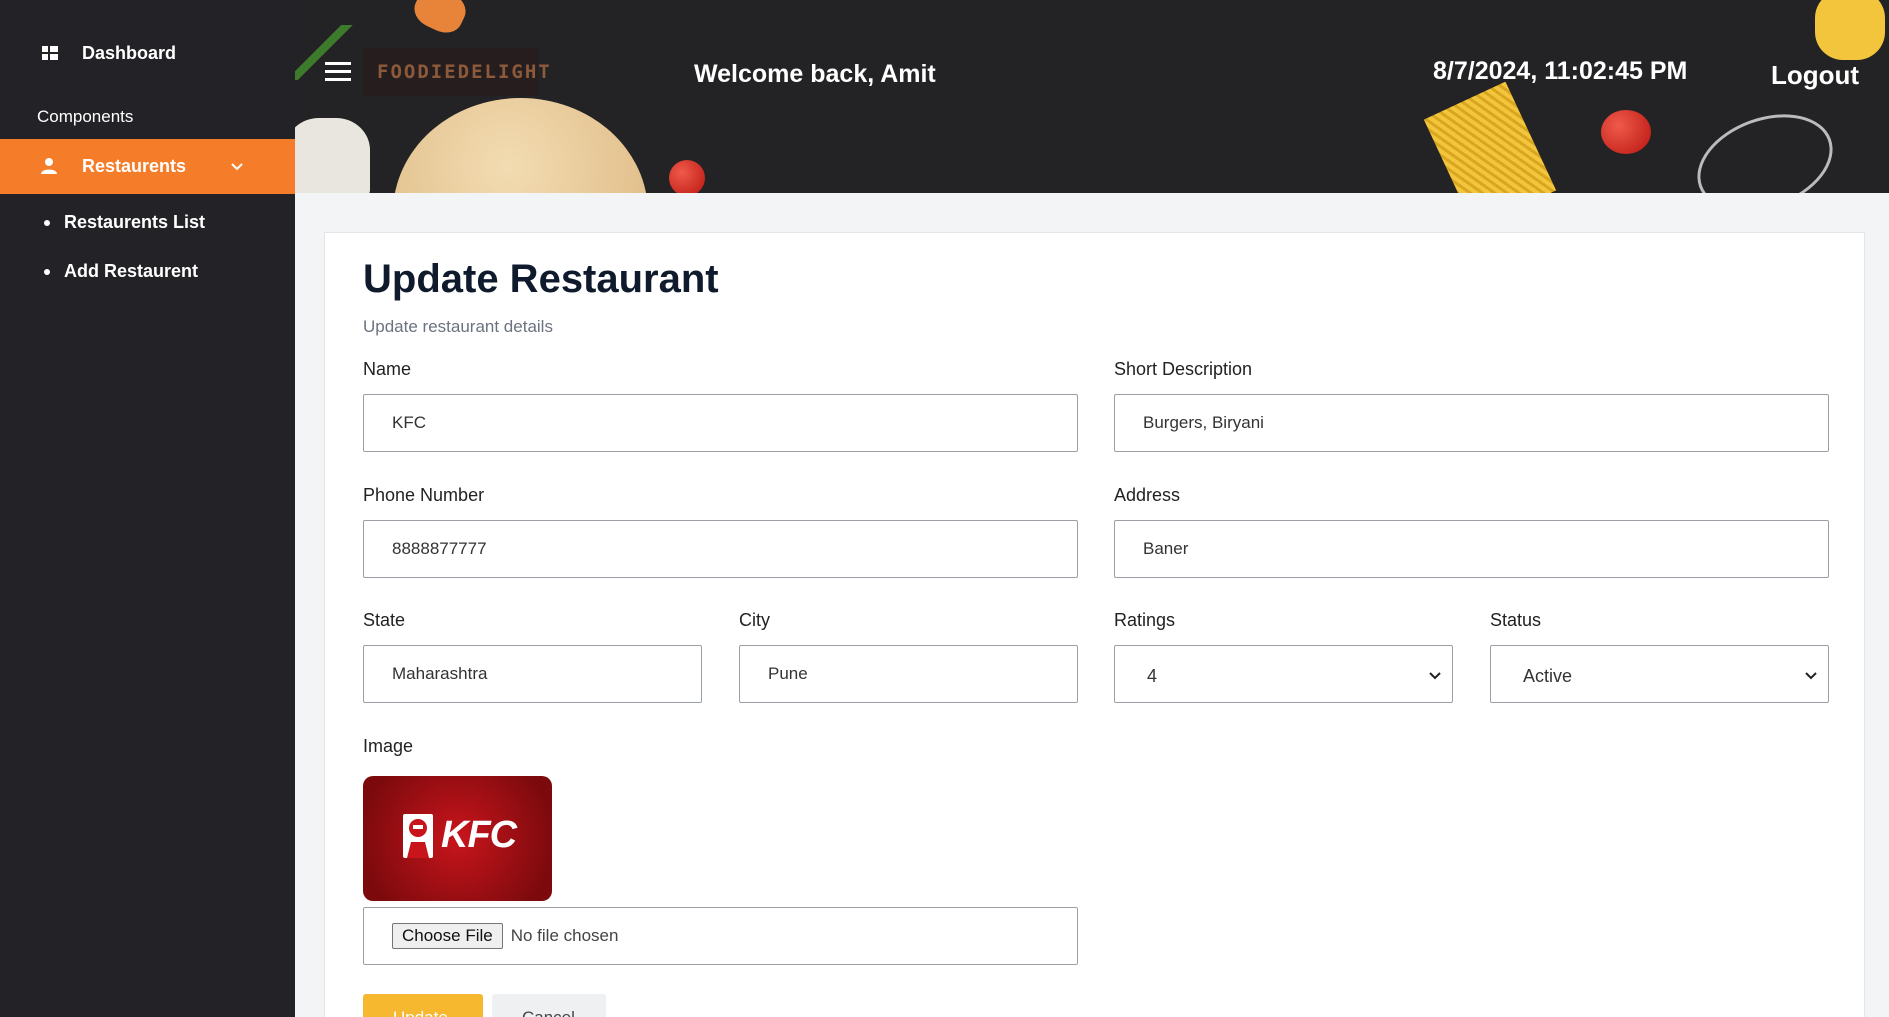 The width and height of the screenshot is (1889, 1017). What do you see at coordinates (564, 935) in the screenshot?
I see `file-status-text: No file chosen` at bounding box center [564, 935].